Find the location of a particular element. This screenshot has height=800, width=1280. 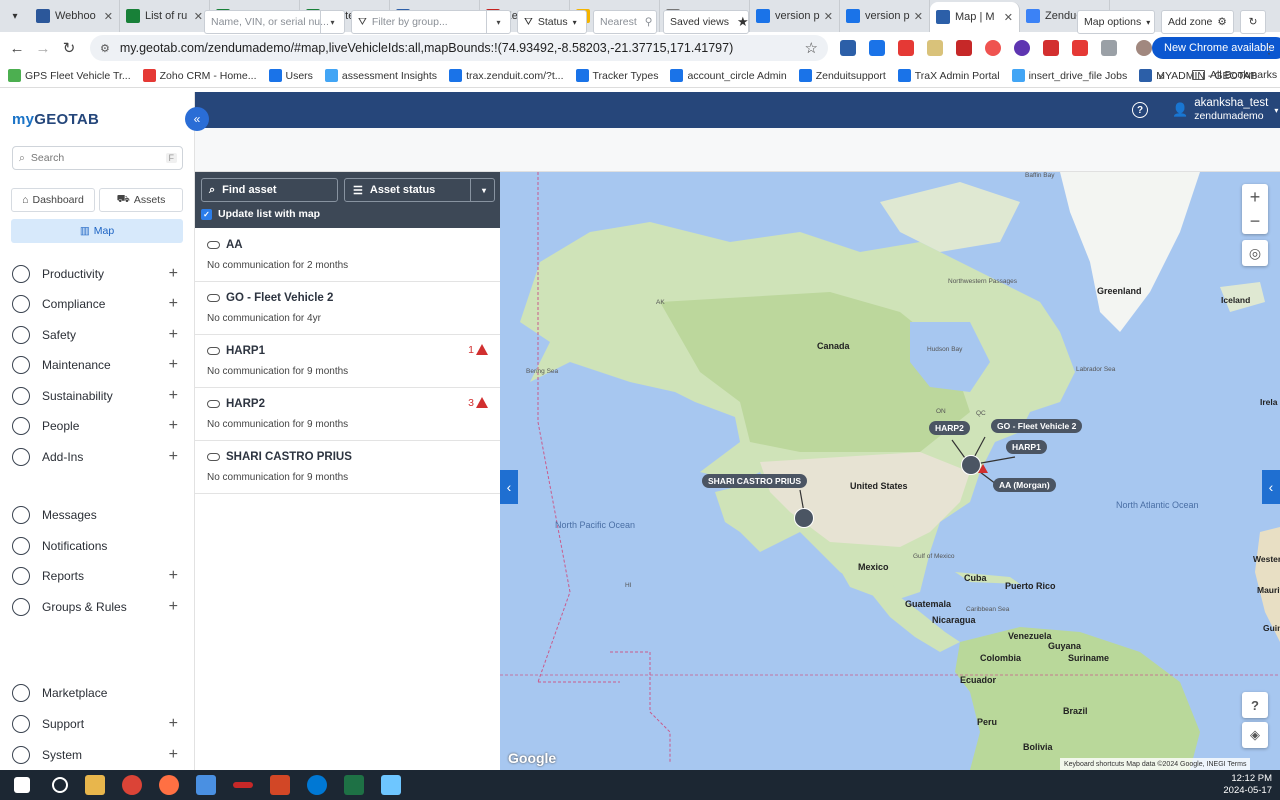

map-layers-button: ◈ is located at coordinates (1255, 735).